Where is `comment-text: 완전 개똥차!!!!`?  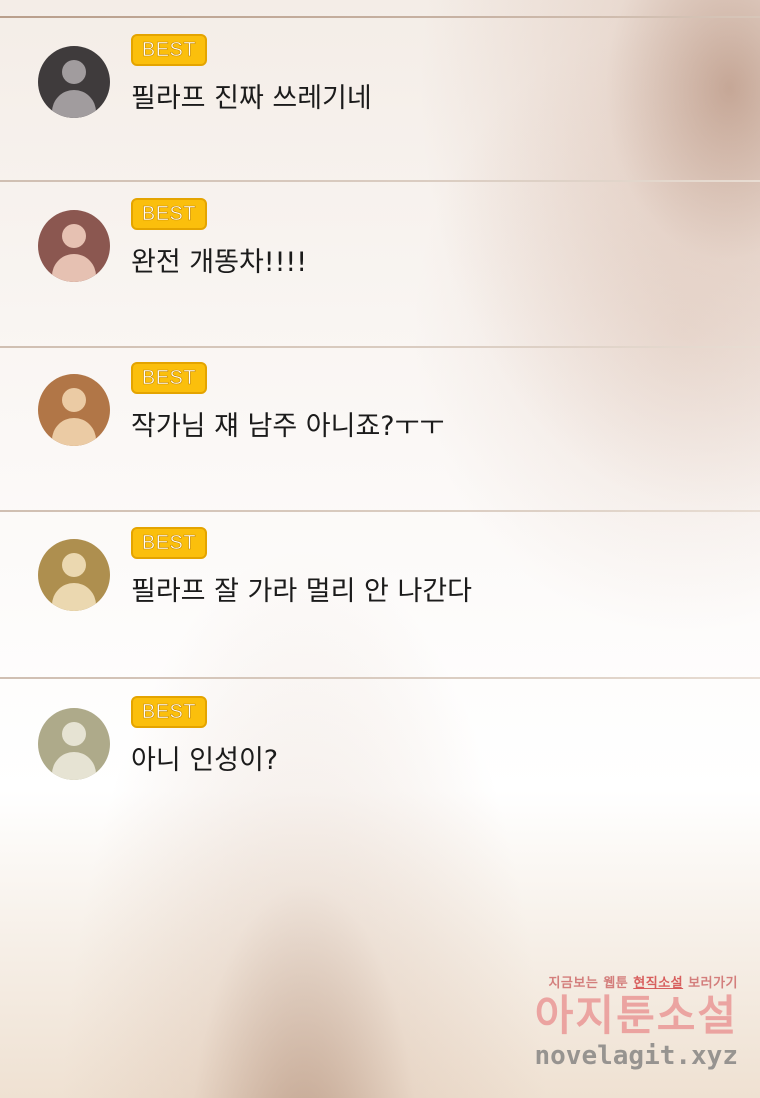 comment-text: 완전 개똥차!!!! is located at coordinates (219, 262).